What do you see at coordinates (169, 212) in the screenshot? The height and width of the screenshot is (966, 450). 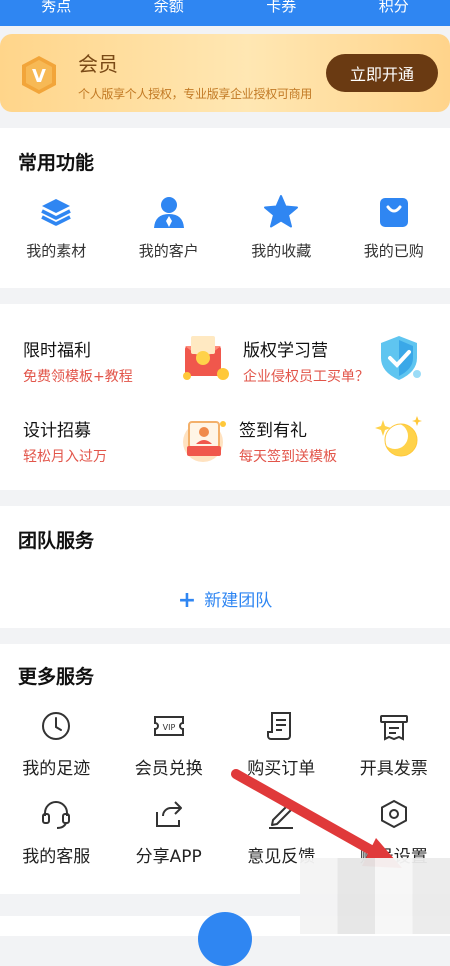 I see `user-icon` at bounding box center [169, 212].